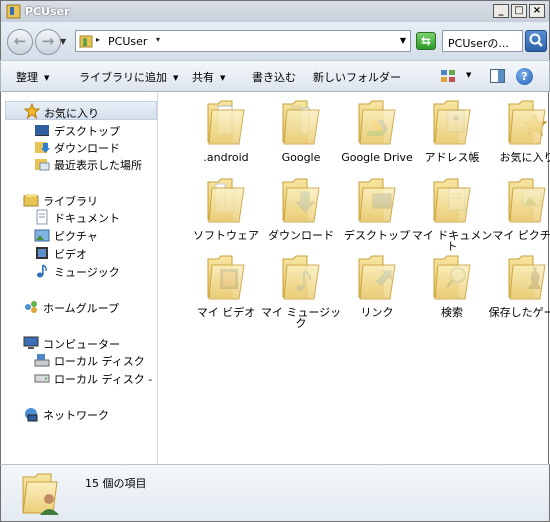 This screenshot has height=522, width=550. Describe the element at coordinates (63, 41) in the screenshot. I see `recent-pages-dropdown: ▼` at that location.